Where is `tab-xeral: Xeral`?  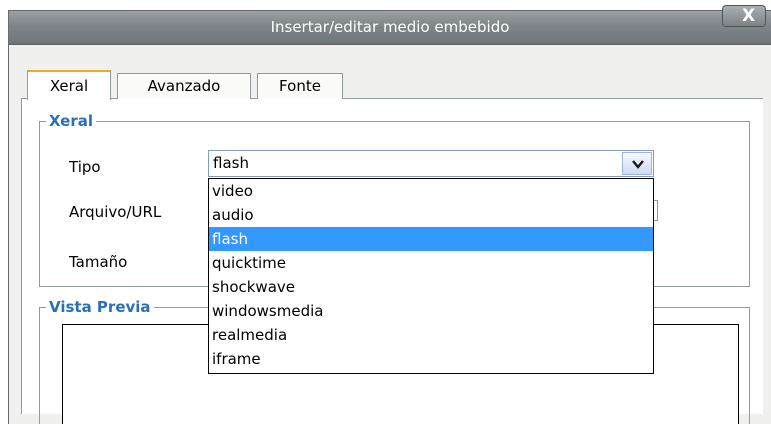
tab-xeral: Xeral is located at coordinates (69, 85).